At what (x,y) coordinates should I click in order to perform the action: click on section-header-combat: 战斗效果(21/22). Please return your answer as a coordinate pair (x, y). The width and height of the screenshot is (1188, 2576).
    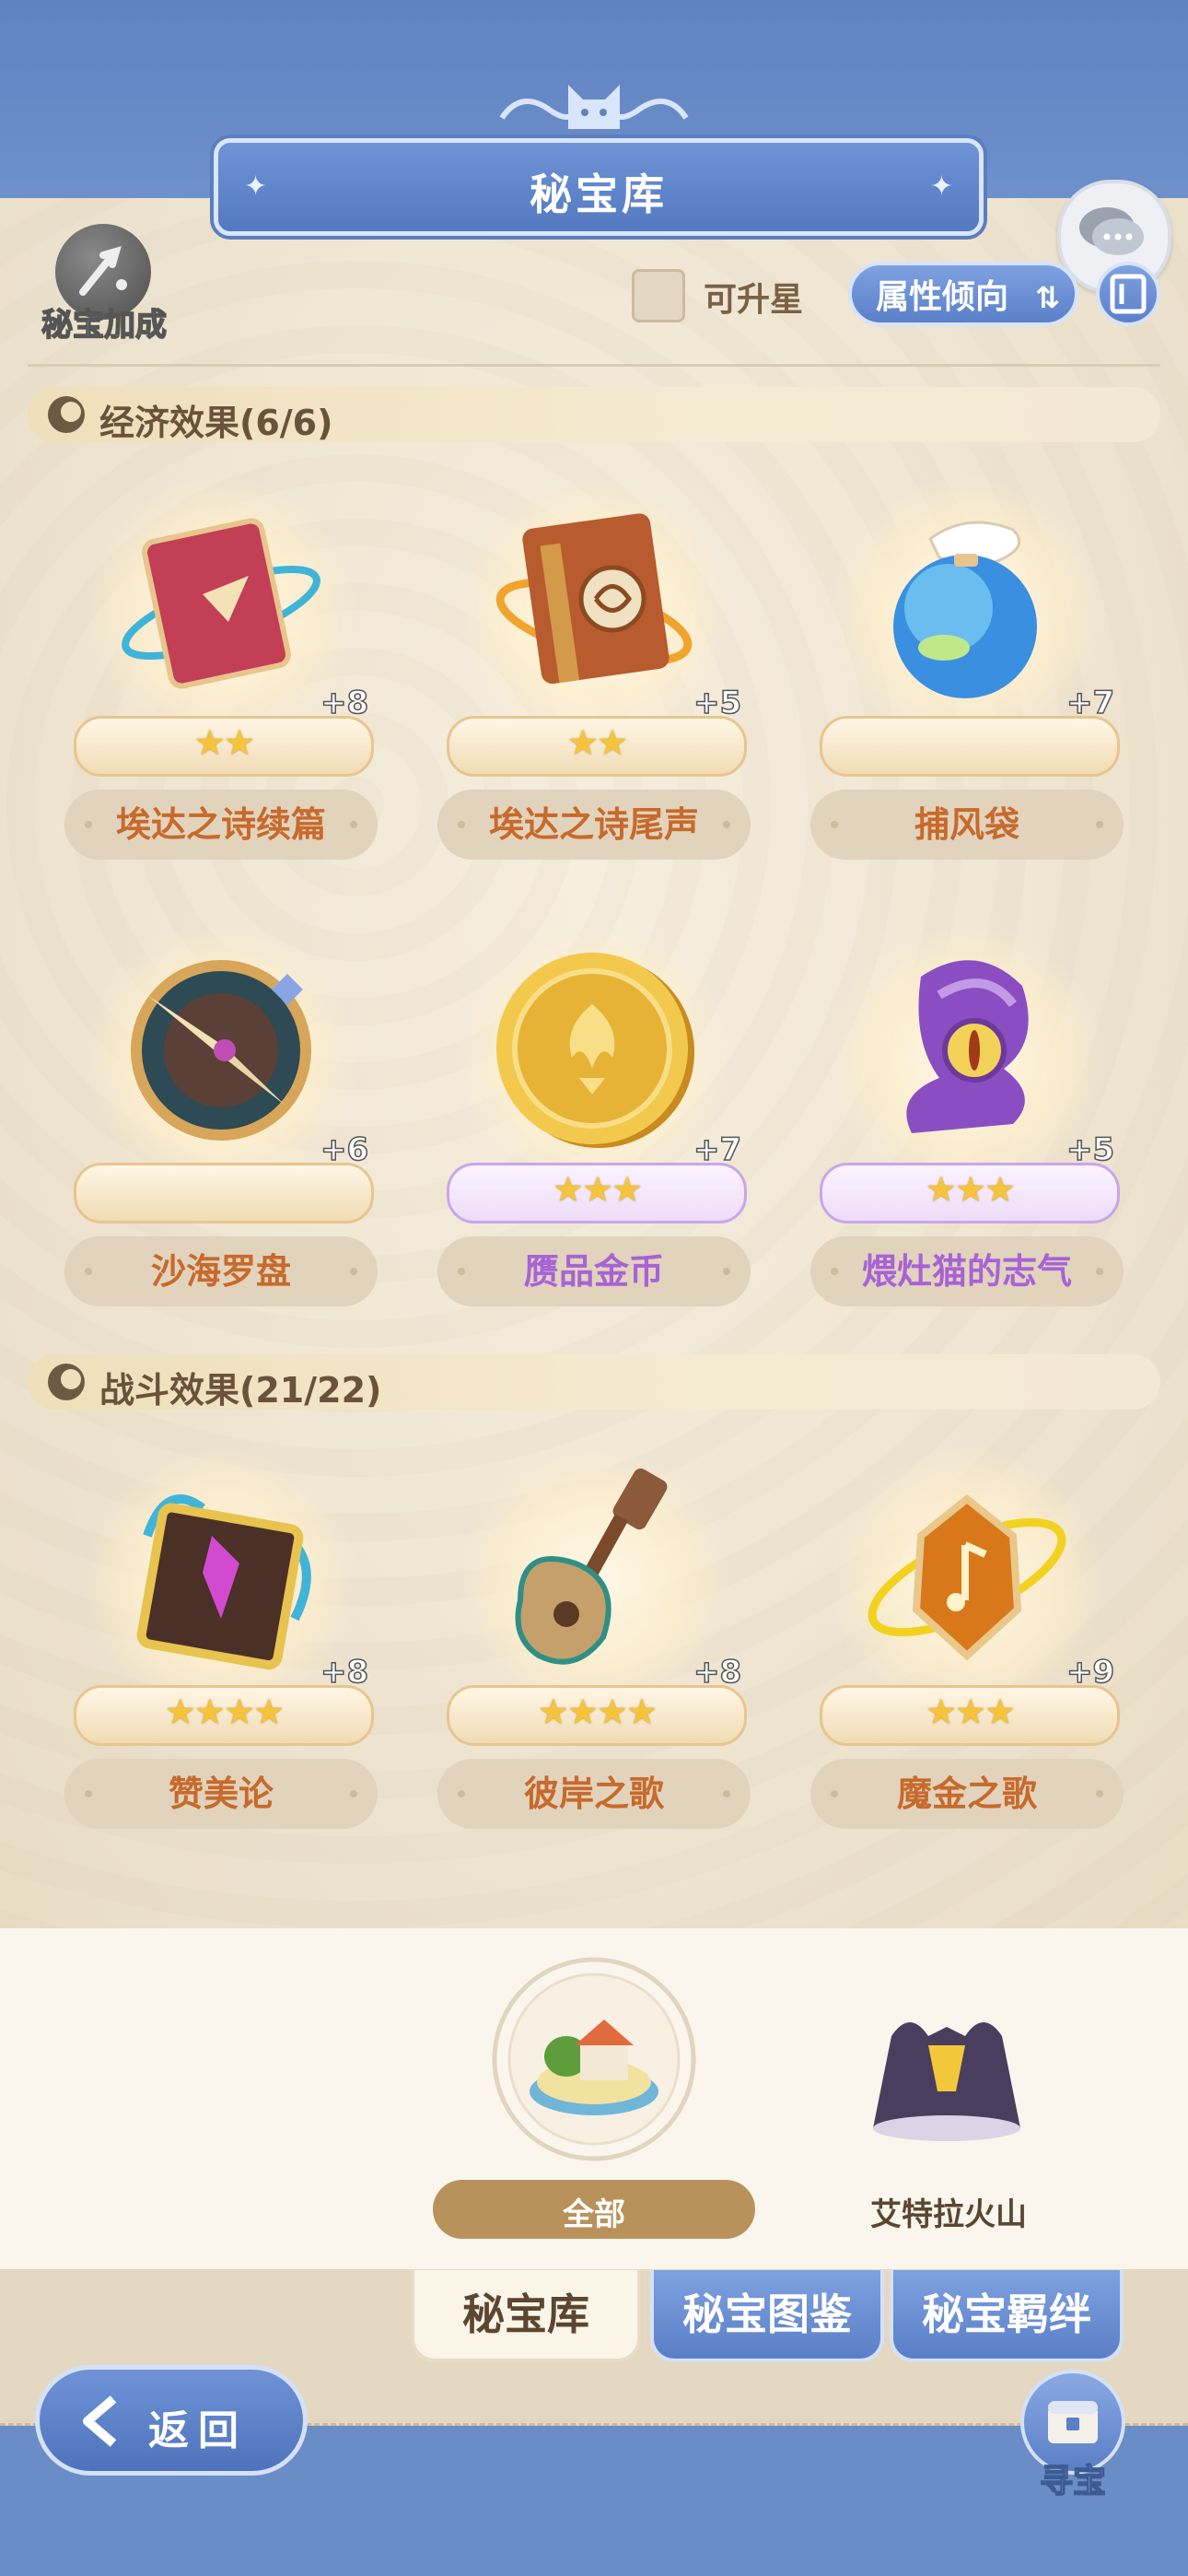
    Looking at the image, I should click on (594, 1382).